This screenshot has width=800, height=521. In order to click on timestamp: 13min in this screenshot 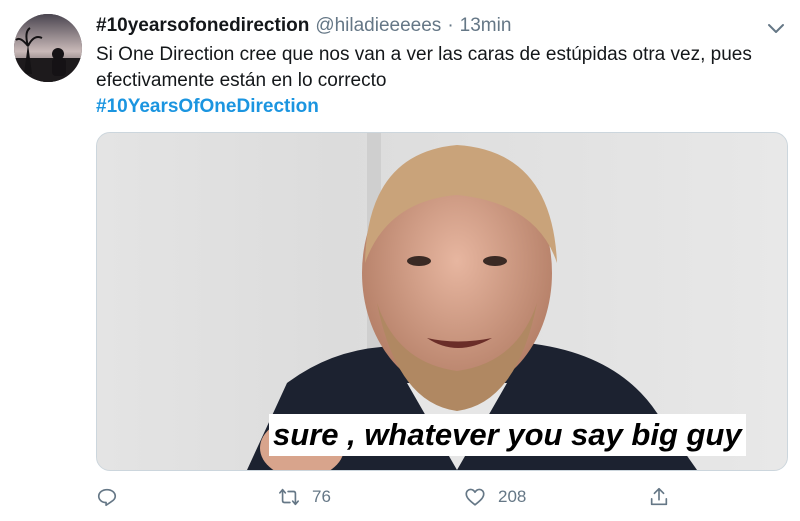, I will do `click(486, 25)`.